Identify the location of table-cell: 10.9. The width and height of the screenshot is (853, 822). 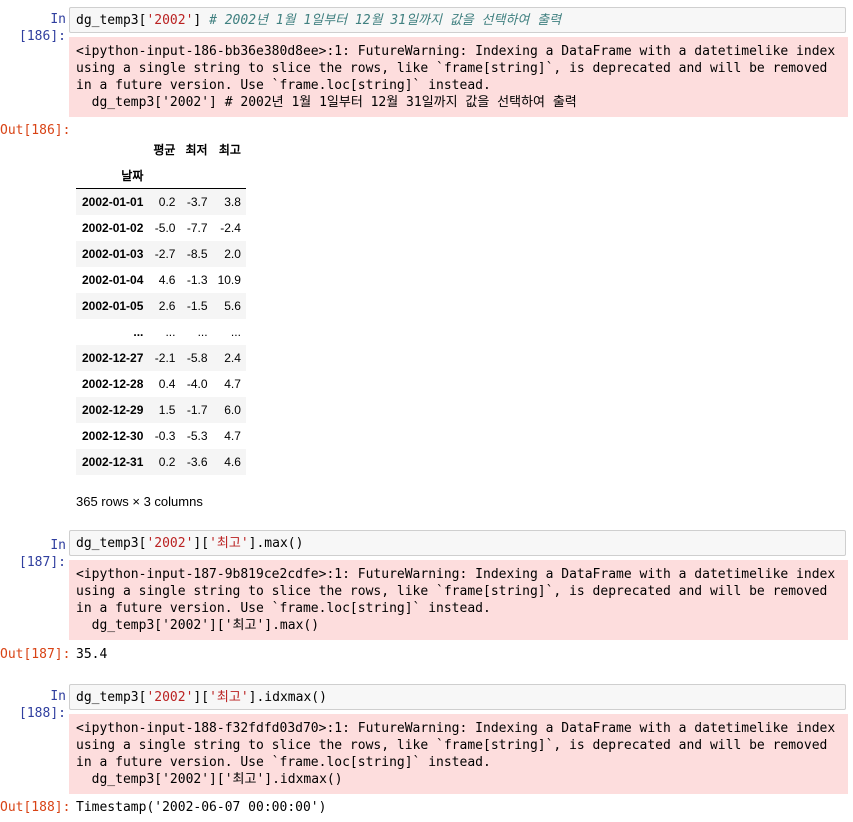
(229, 280).